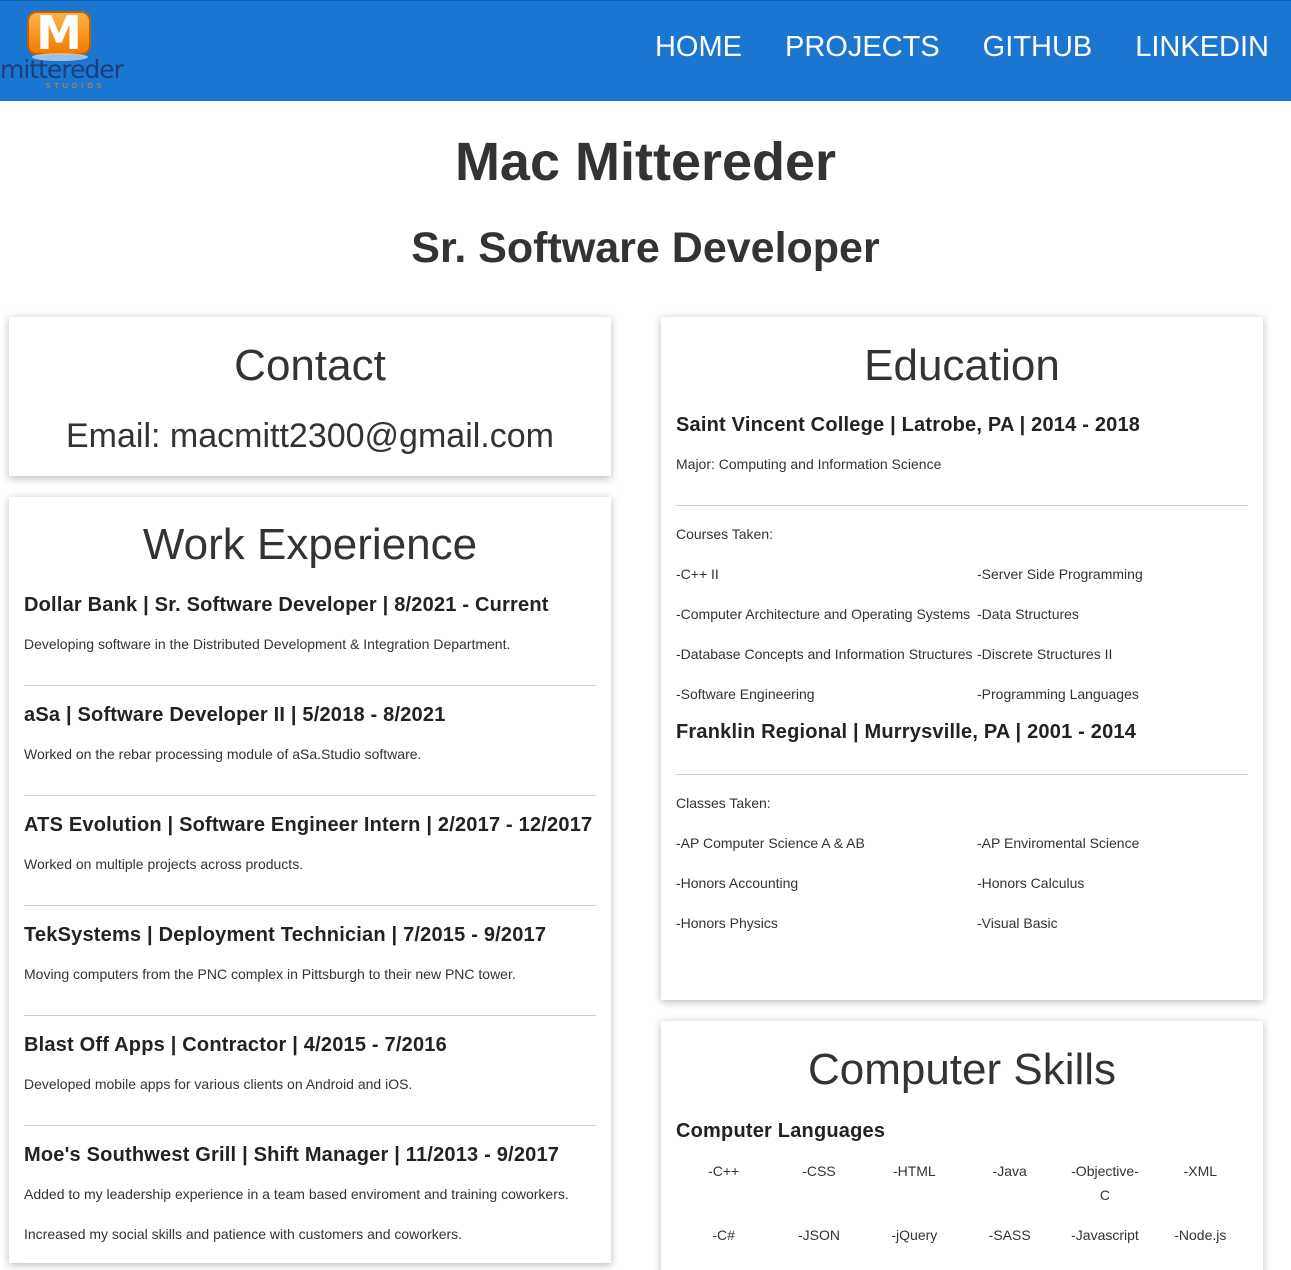 Image resolution: width=1291 pixels, height=1270 pixels. I want to click on class-item: -Honors Accounting, so click(737, 883).